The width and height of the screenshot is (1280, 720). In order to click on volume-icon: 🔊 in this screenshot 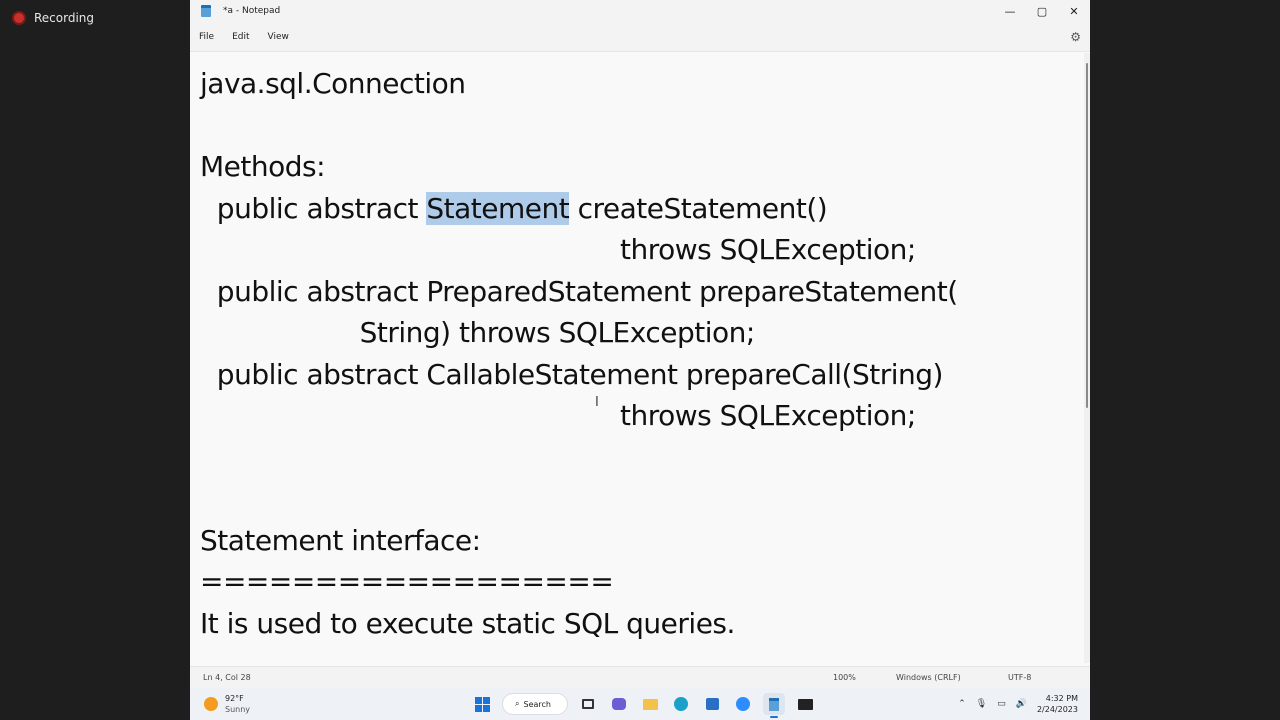, I will do `click(1021, 704)`.